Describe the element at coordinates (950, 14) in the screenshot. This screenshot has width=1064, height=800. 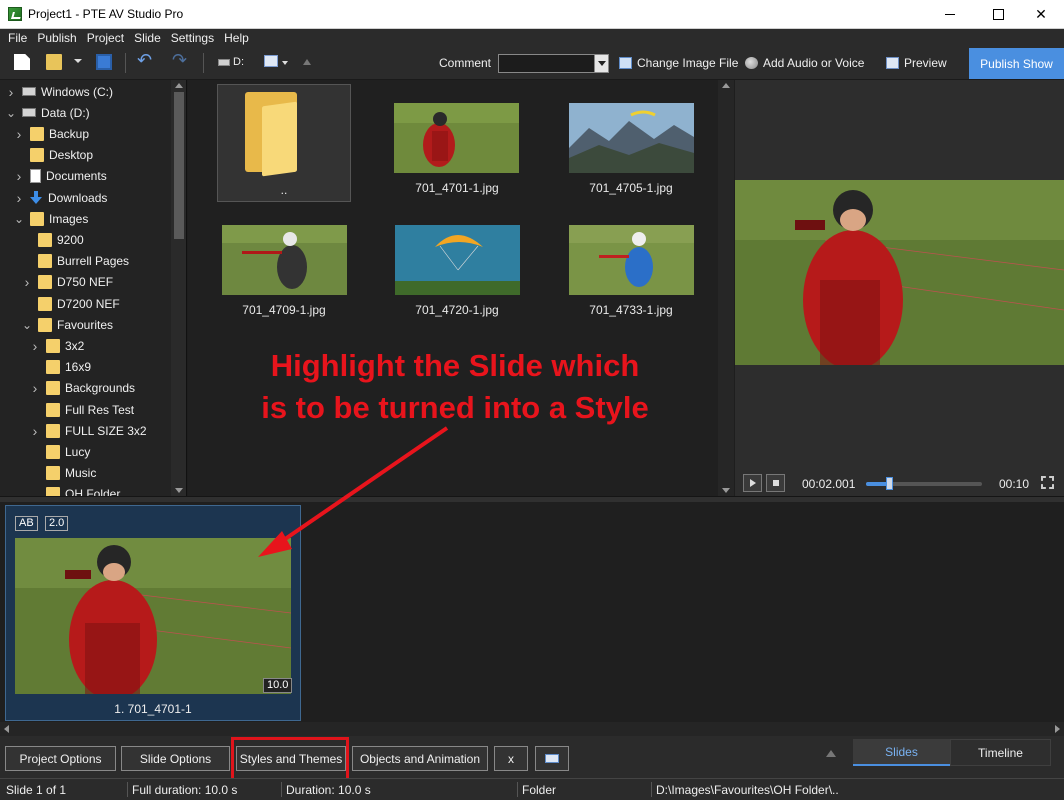
I see `minimize-button` at that location.